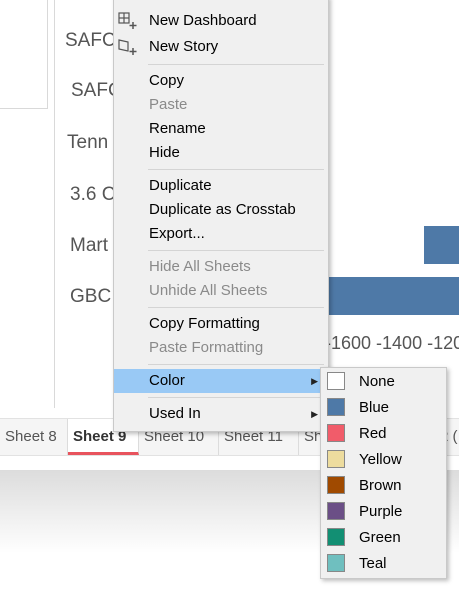  Describe the element at coordinates (392, 343) in the screenshot. I see `x-axis-ticks: -1600 -1400 -120` at that location.